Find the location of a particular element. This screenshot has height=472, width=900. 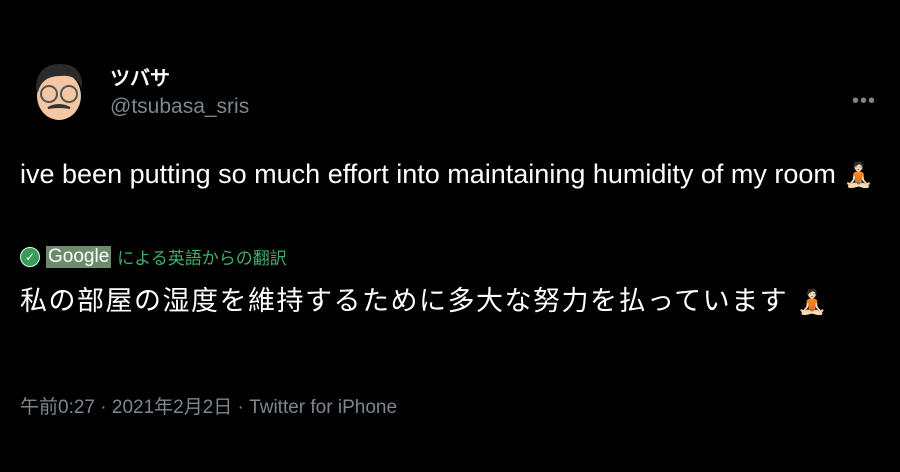

tweet-meta: 午前0:27 · 2021年2月2日 · Twitter for iPhone is located at coordinates (208, 405).